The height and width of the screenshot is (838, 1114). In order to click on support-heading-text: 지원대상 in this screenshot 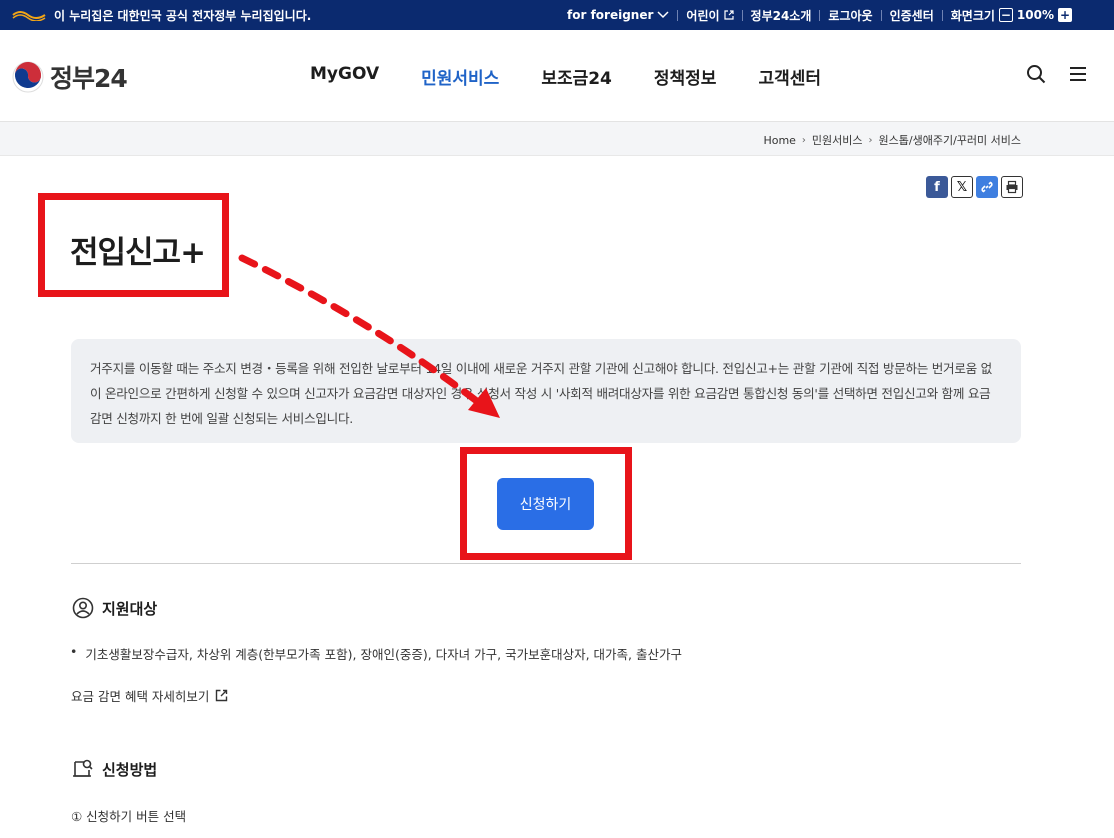, I will do `click(130, 608)`.